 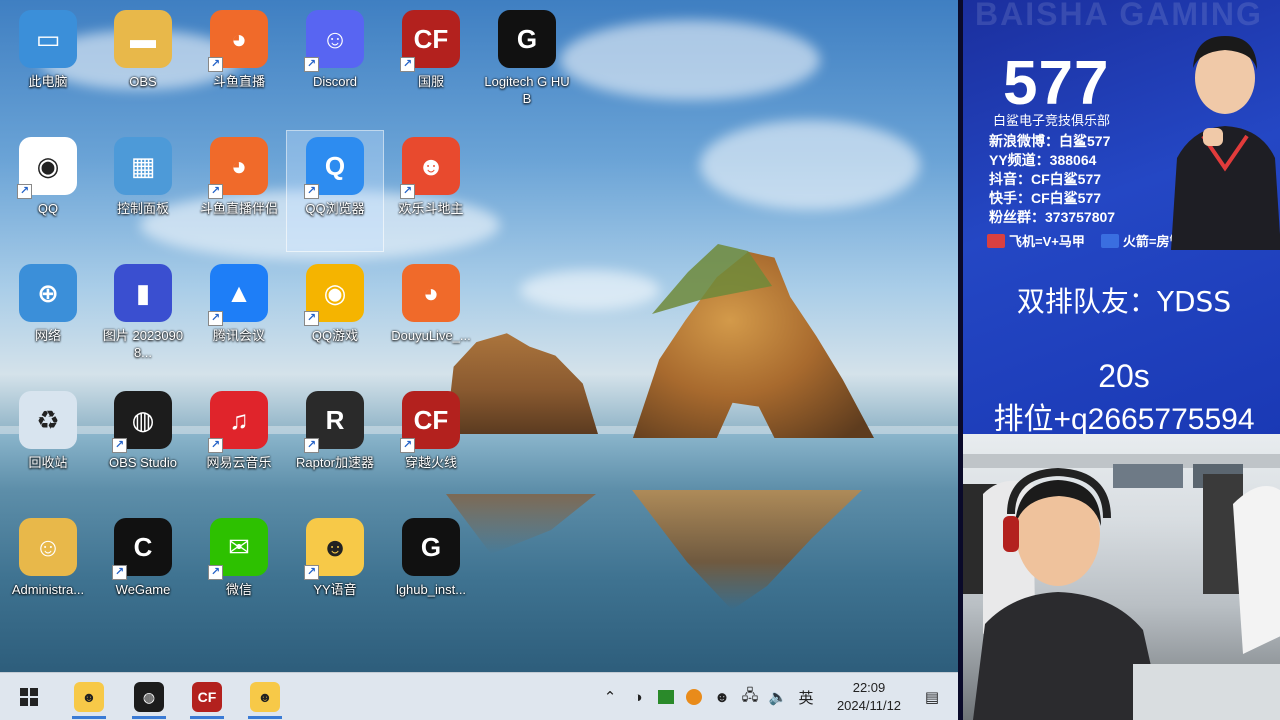 What do you see at coordinates (335, 318) in the screenshot?
I see `desktop-icon: ◉ ↗ QQ游戏` at bounding box center [335, 318].